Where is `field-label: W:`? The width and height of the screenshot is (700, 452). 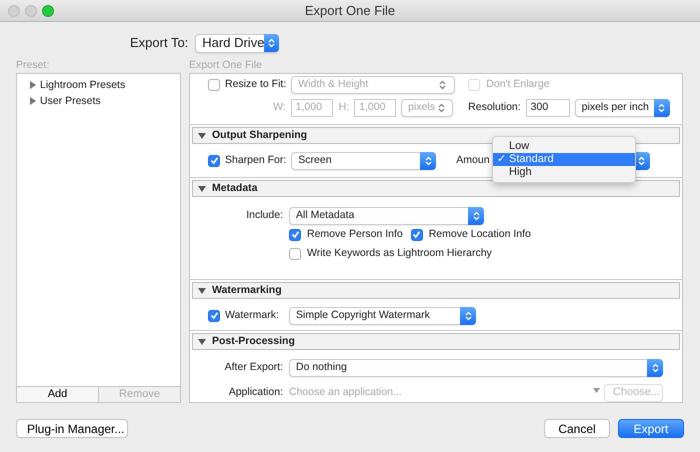
field-label: W: is located at coordinates (279, 107).